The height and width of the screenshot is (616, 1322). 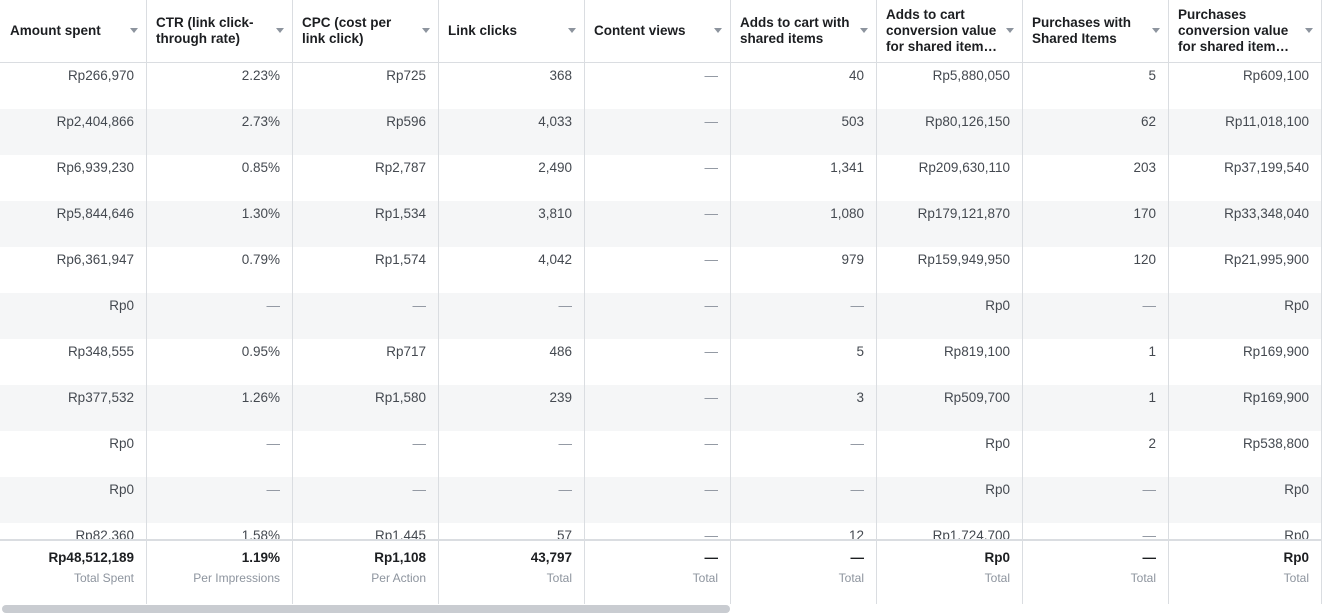 I want to click on total-content-views: — Total, so click(x=657, y=573).